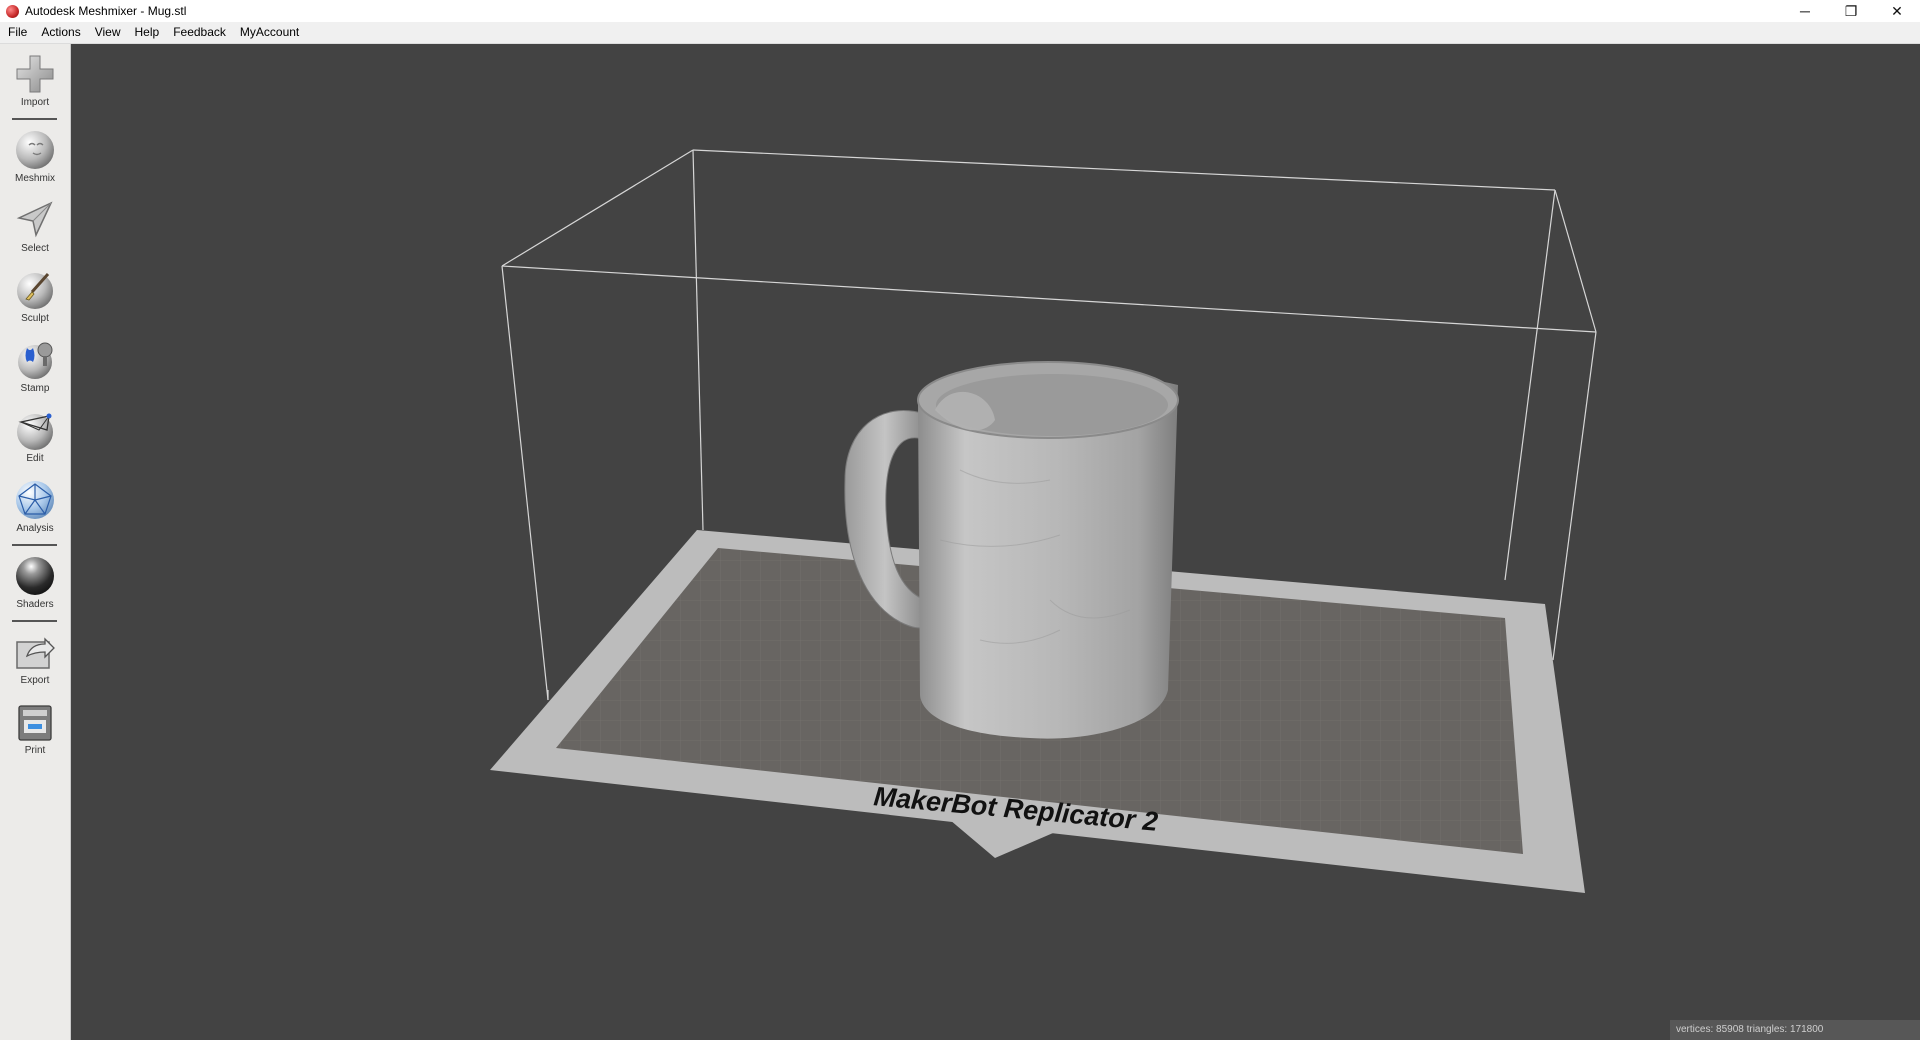 This screenshot has height=1040, width=1920. I want to click on edit-button: Edit, so click(35, 436).